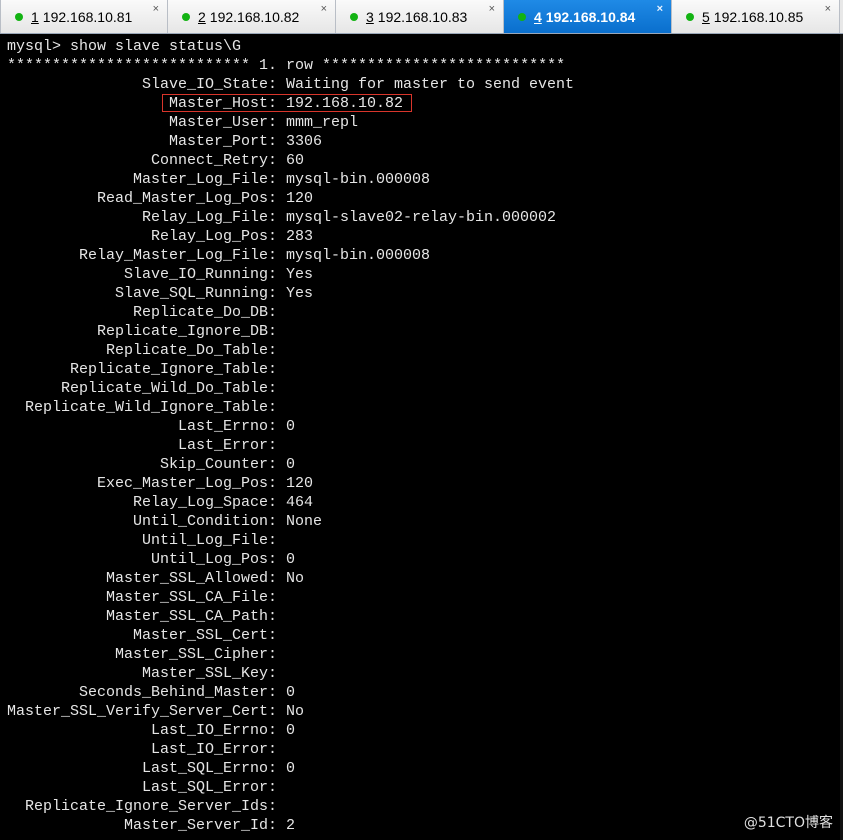  I want to click on master-host-highlight-box, so click(287, 103).